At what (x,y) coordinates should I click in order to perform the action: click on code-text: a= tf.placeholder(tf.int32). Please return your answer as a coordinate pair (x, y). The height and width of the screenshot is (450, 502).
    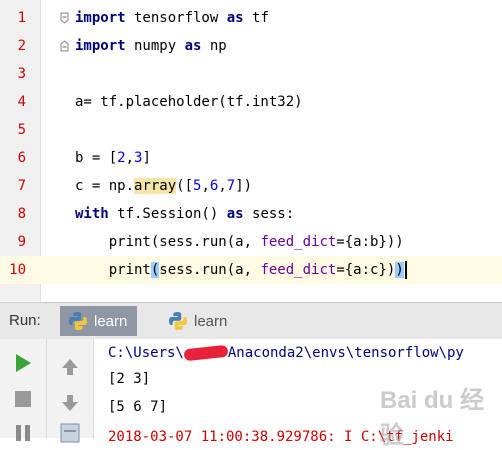
    Looking at the image, I should click on (189, 102).